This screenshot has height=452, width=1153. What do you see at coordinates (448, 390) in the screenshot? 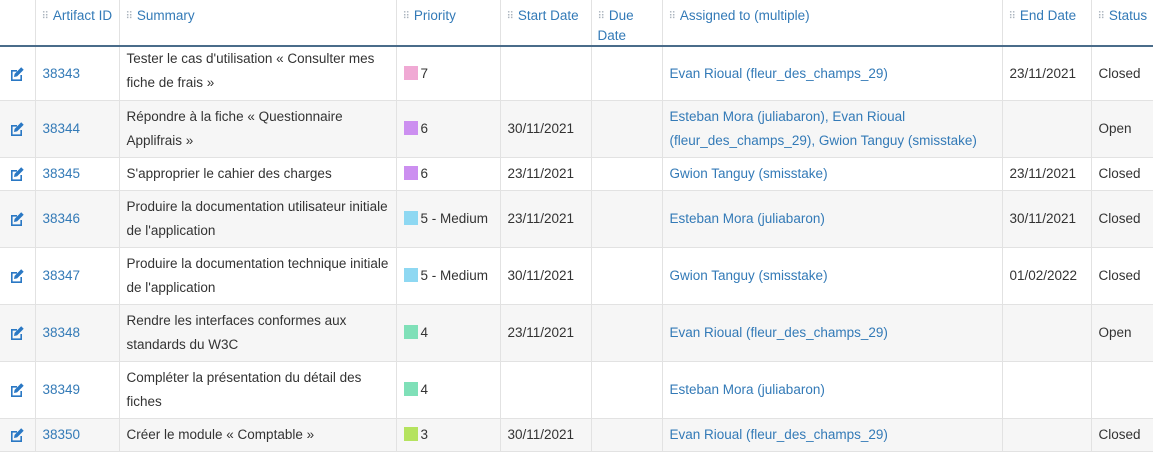
I see `priority-cell: 4` at bounding box center [448, 390].